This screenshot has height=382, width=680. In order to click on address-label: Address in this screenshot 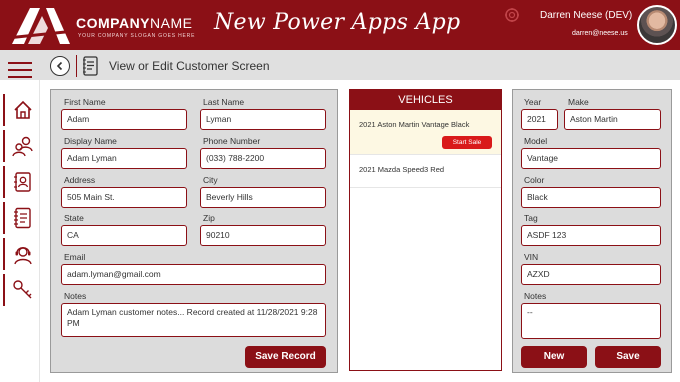, I will do `click(80, 180)`.